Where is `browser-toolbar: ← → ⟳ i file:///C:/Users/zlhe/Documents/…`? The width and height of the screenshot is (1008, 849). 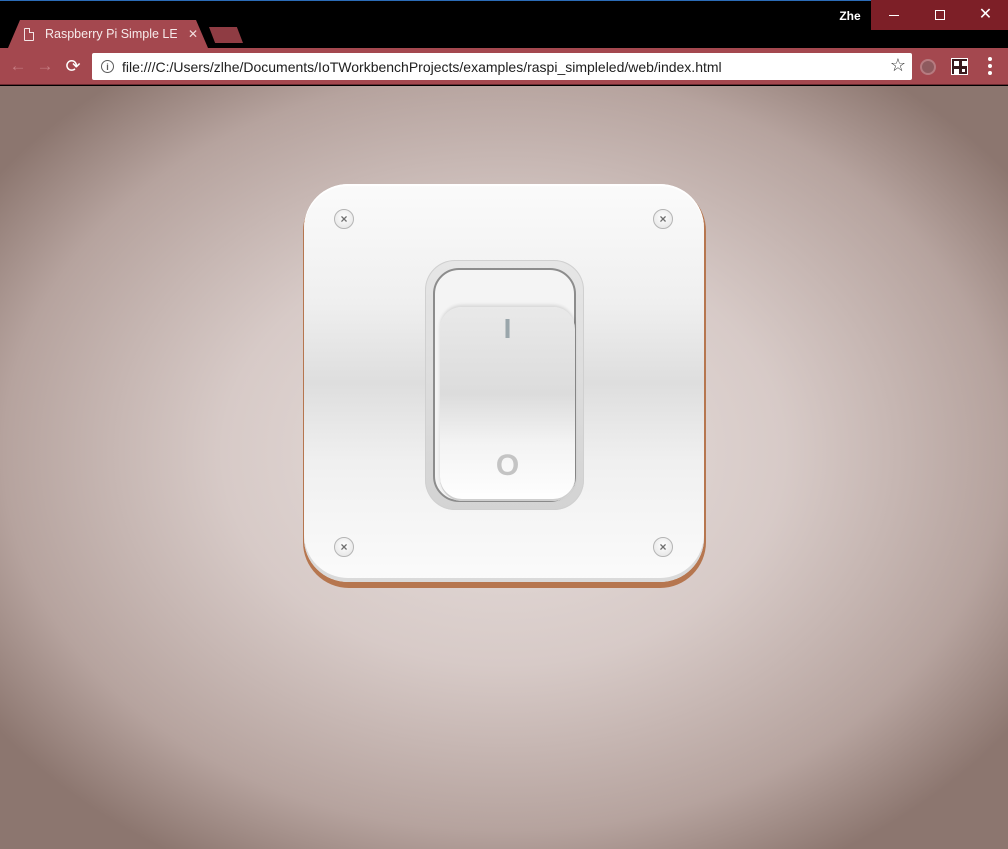 browser-toolbar: ← → ⟳ i file:///C:/Users/zlhe/Documents/… is located at coordinates (504, 66).